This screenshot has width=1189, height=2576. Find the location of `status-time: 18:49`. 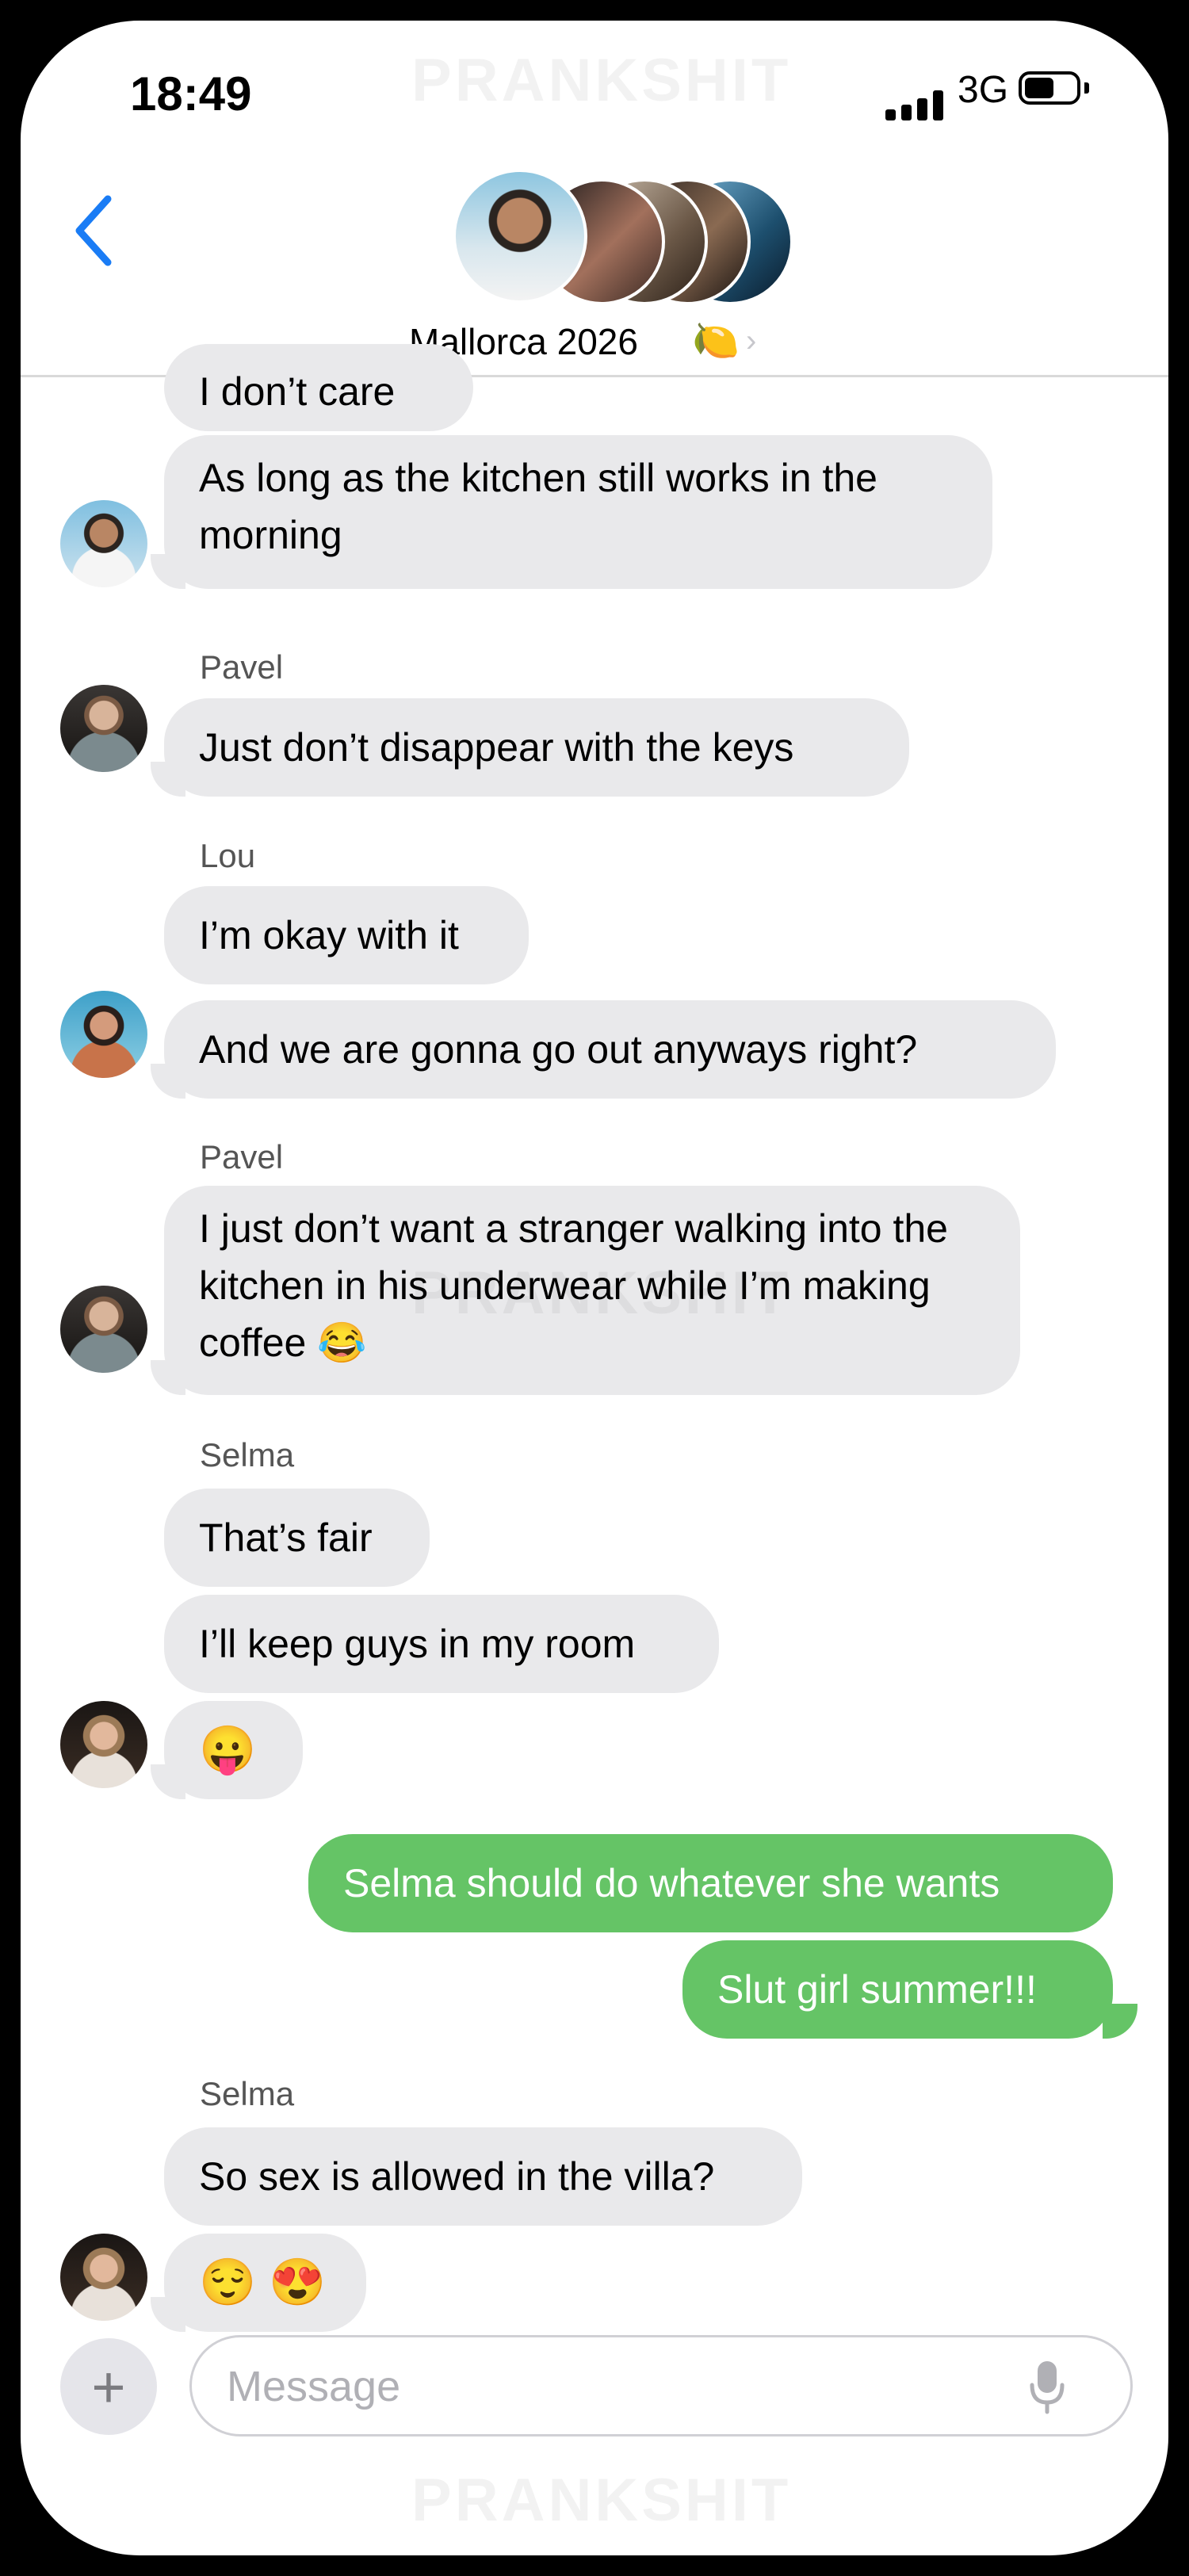

status-time: 18:49 is located at coordinates (191, 93).